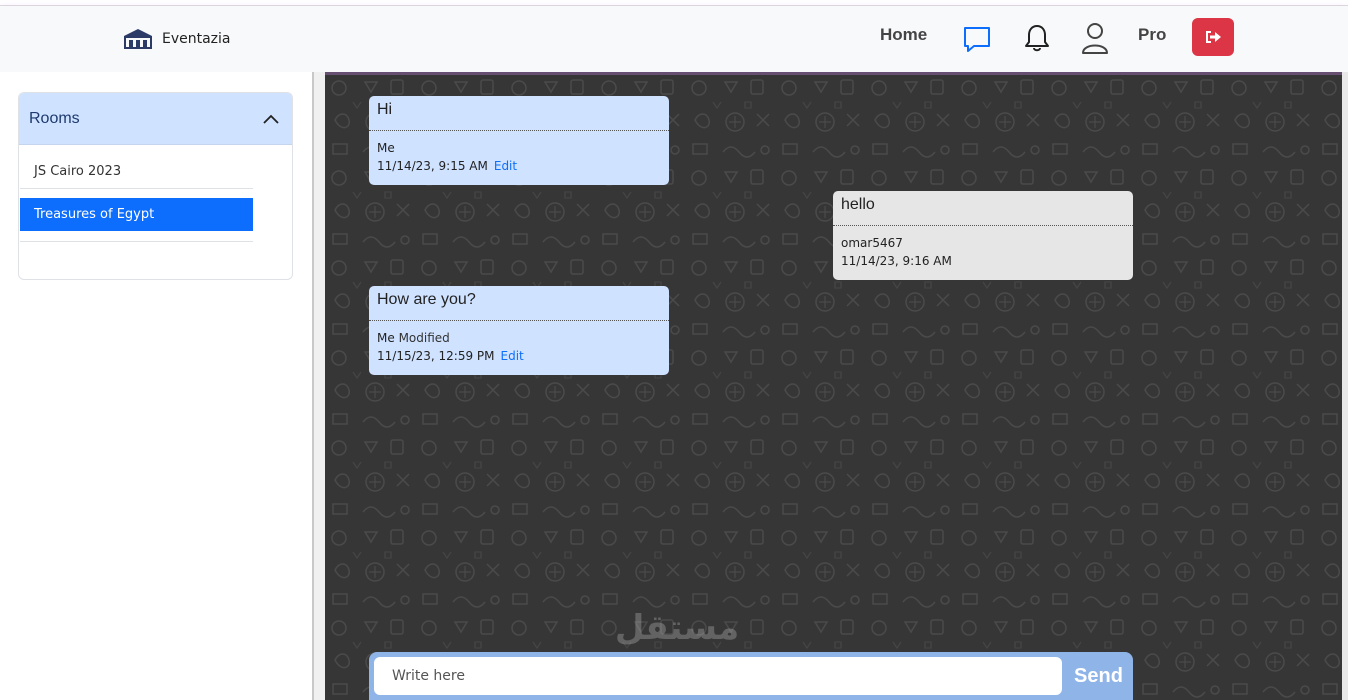  I want to click on message-bubble: Hi Me 11/14/23, 9:15 AM Edit, so click(519, 140).